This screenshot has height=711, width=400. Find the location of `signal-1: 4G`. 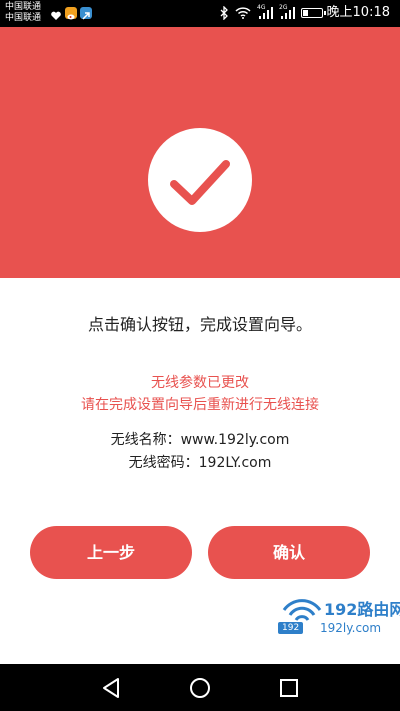

signal-1: 4G is located at coordinates (265, 12).